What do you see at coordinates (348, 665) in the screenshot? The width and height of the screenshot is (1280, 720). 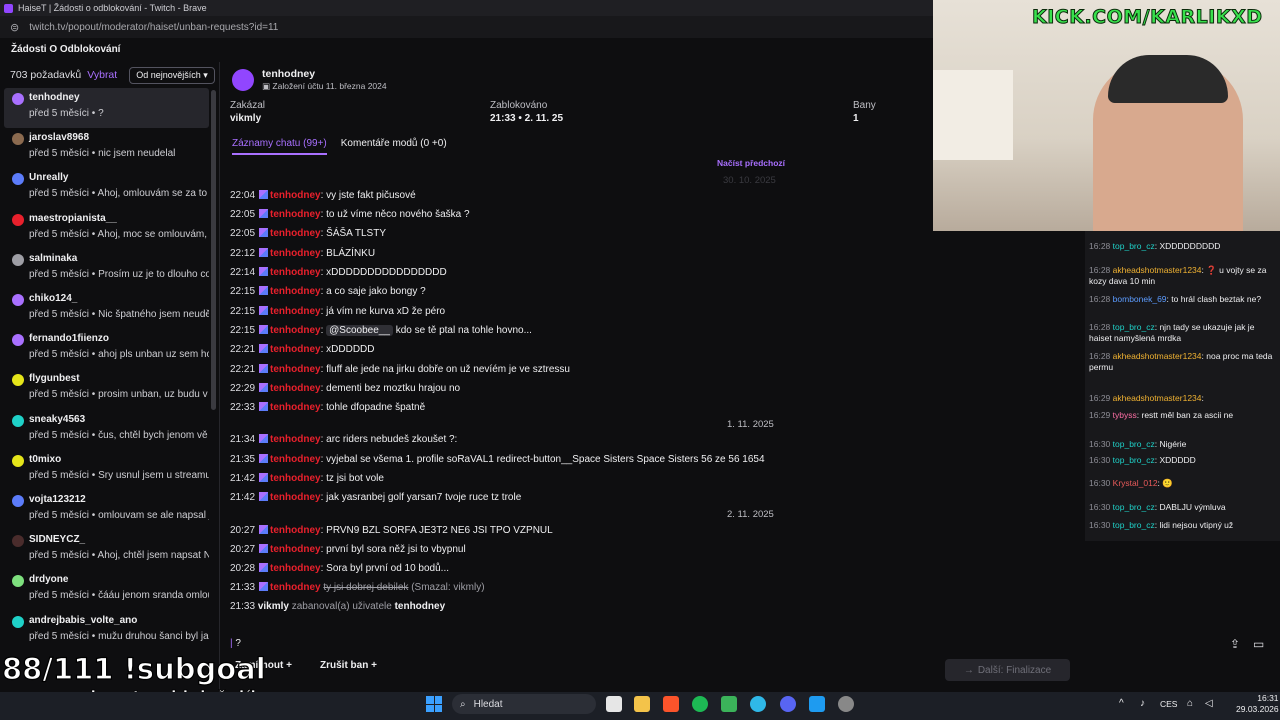 I see `unban-button: Zrušit ban +` at bounding box center [348, 665].